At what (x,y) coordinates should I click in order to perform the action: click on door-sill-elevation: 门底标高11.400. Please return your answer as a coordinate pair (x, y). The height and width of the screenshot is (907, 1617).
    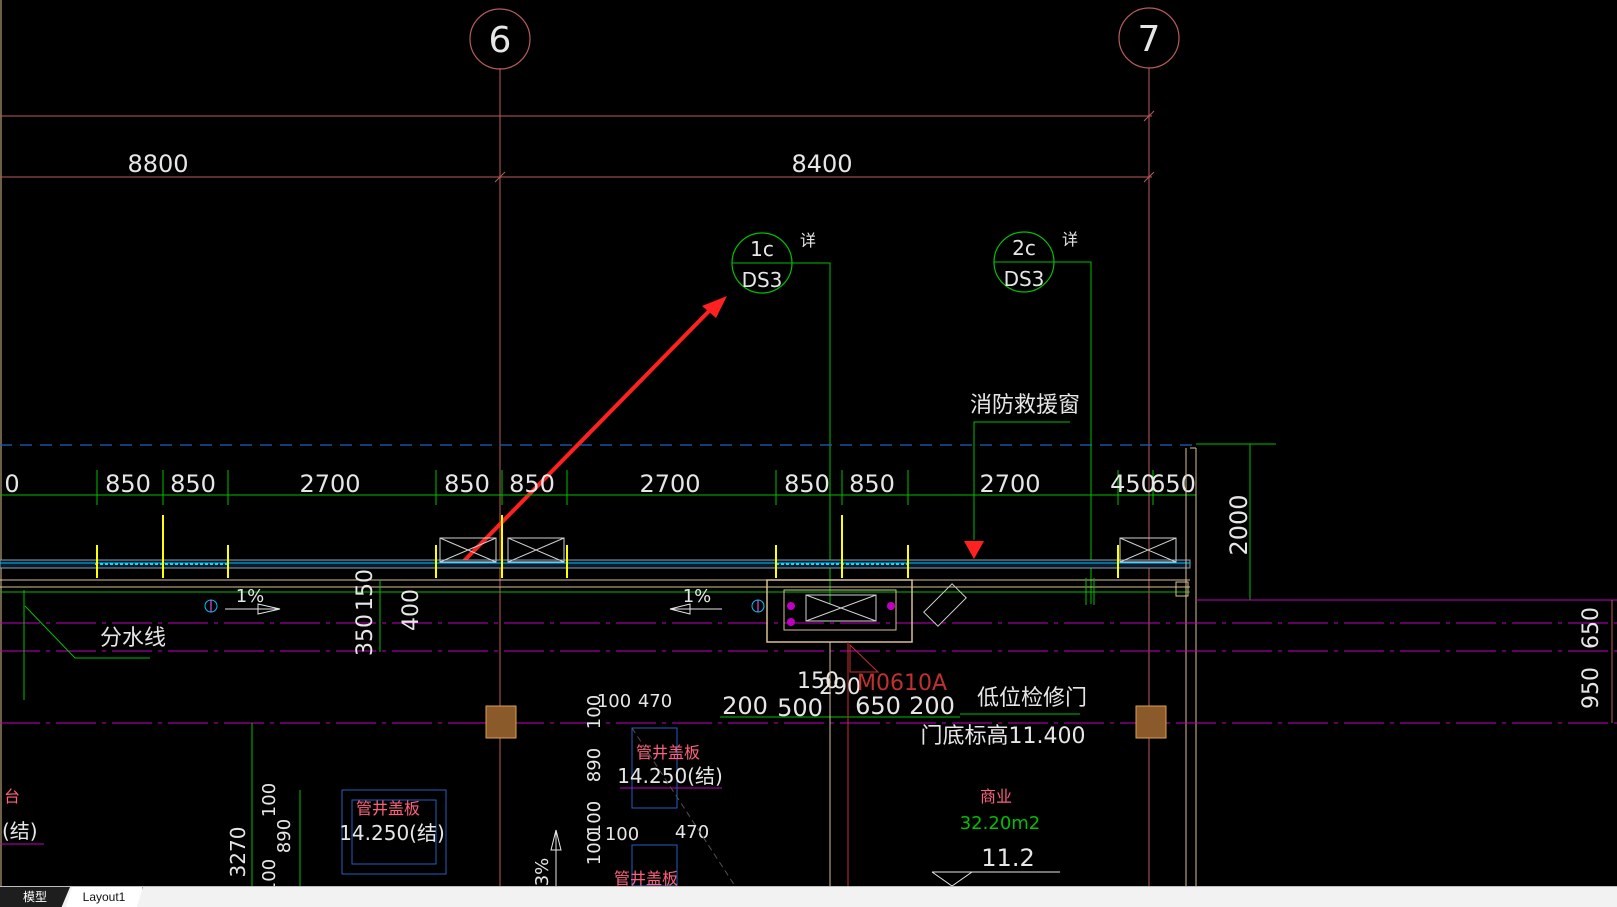
    Looking at the image, I should click on (1003, 736).